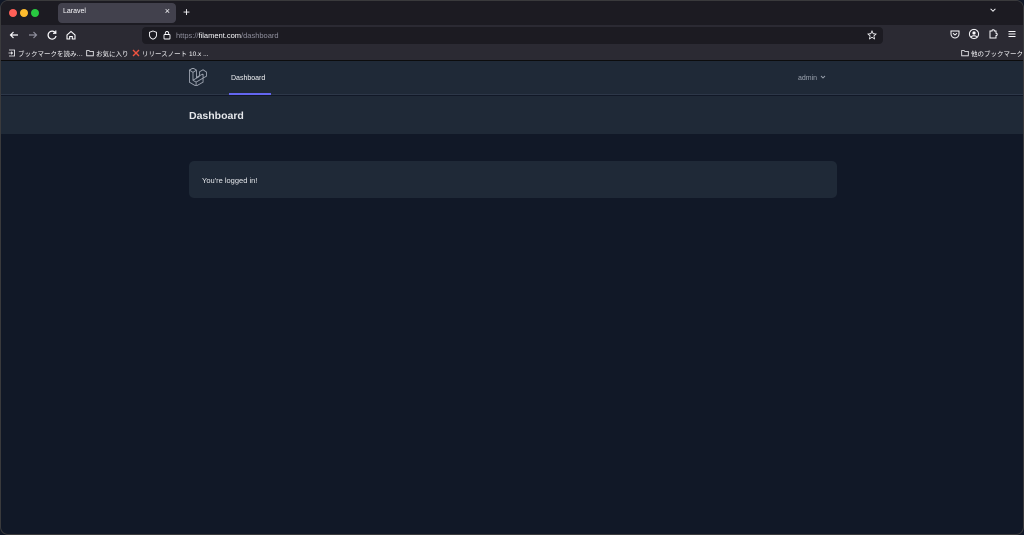 The width and height of the screenshot is (1024, 535). What do you see at coordinates (153, 35) in the screenshot?
I see `tracking-shield-icon` at bounding box center [153, 35].